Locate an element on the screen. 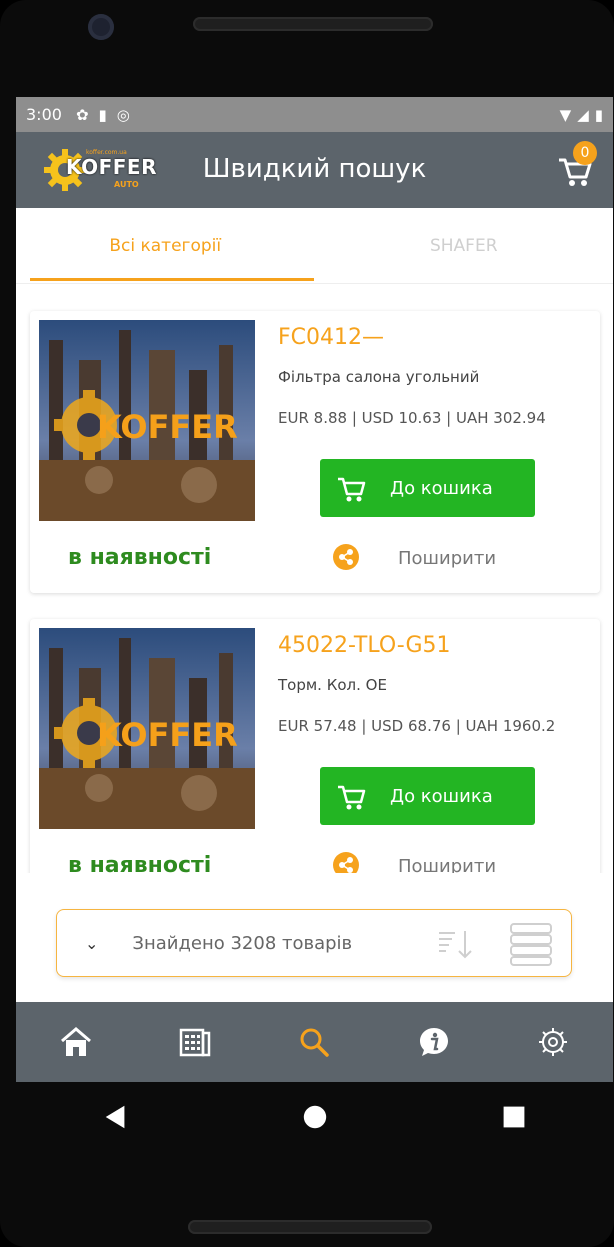  home-system-icon is located at coordinates (315, 1117).